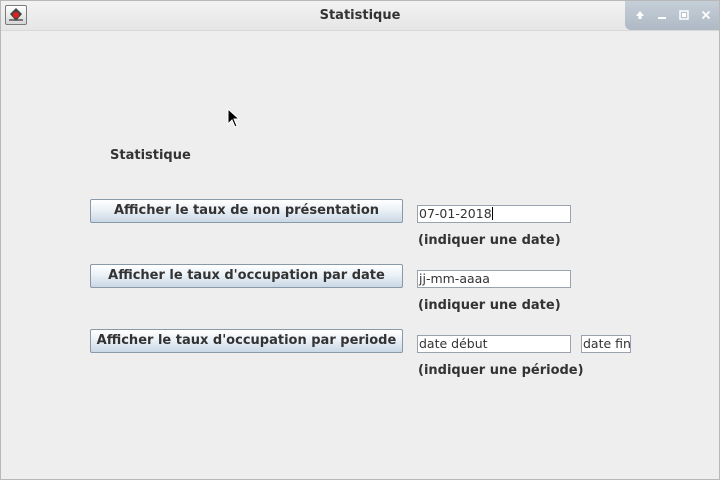 The image size is (720, 480). I want to click on title-bar: Statistique, so click(360, 16).